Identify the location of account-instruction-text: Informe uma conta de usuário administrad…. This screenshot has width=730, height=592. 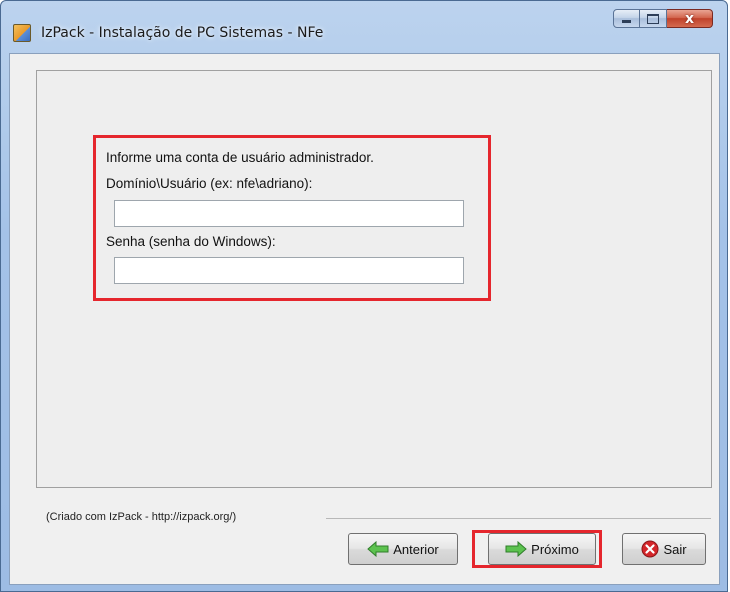
(240, 157).